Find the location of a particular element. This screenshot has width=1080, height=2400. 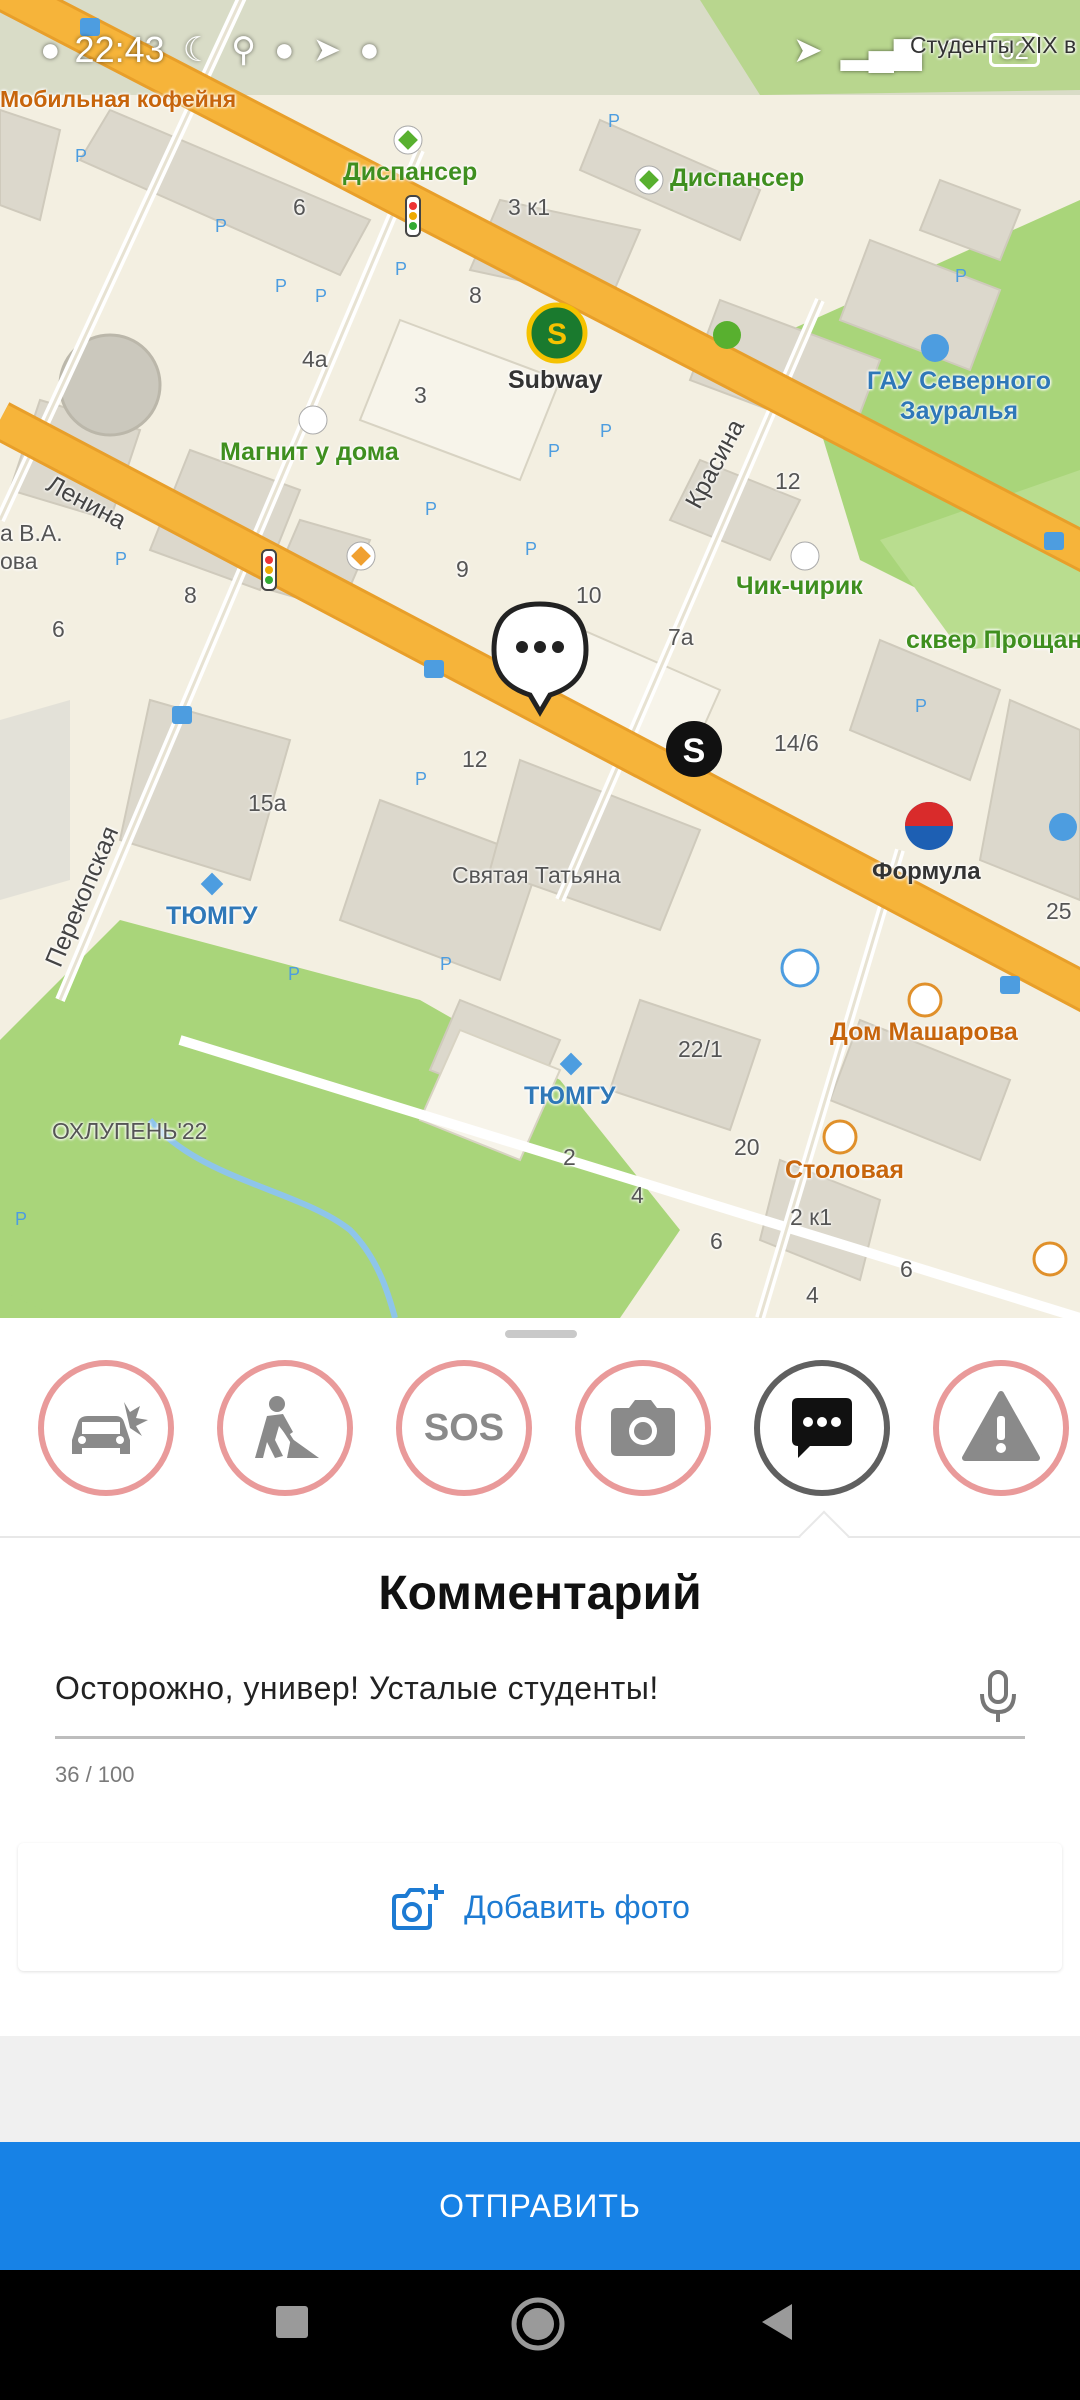

category-sos-button: SOS is located at coordinates (464, 1428).